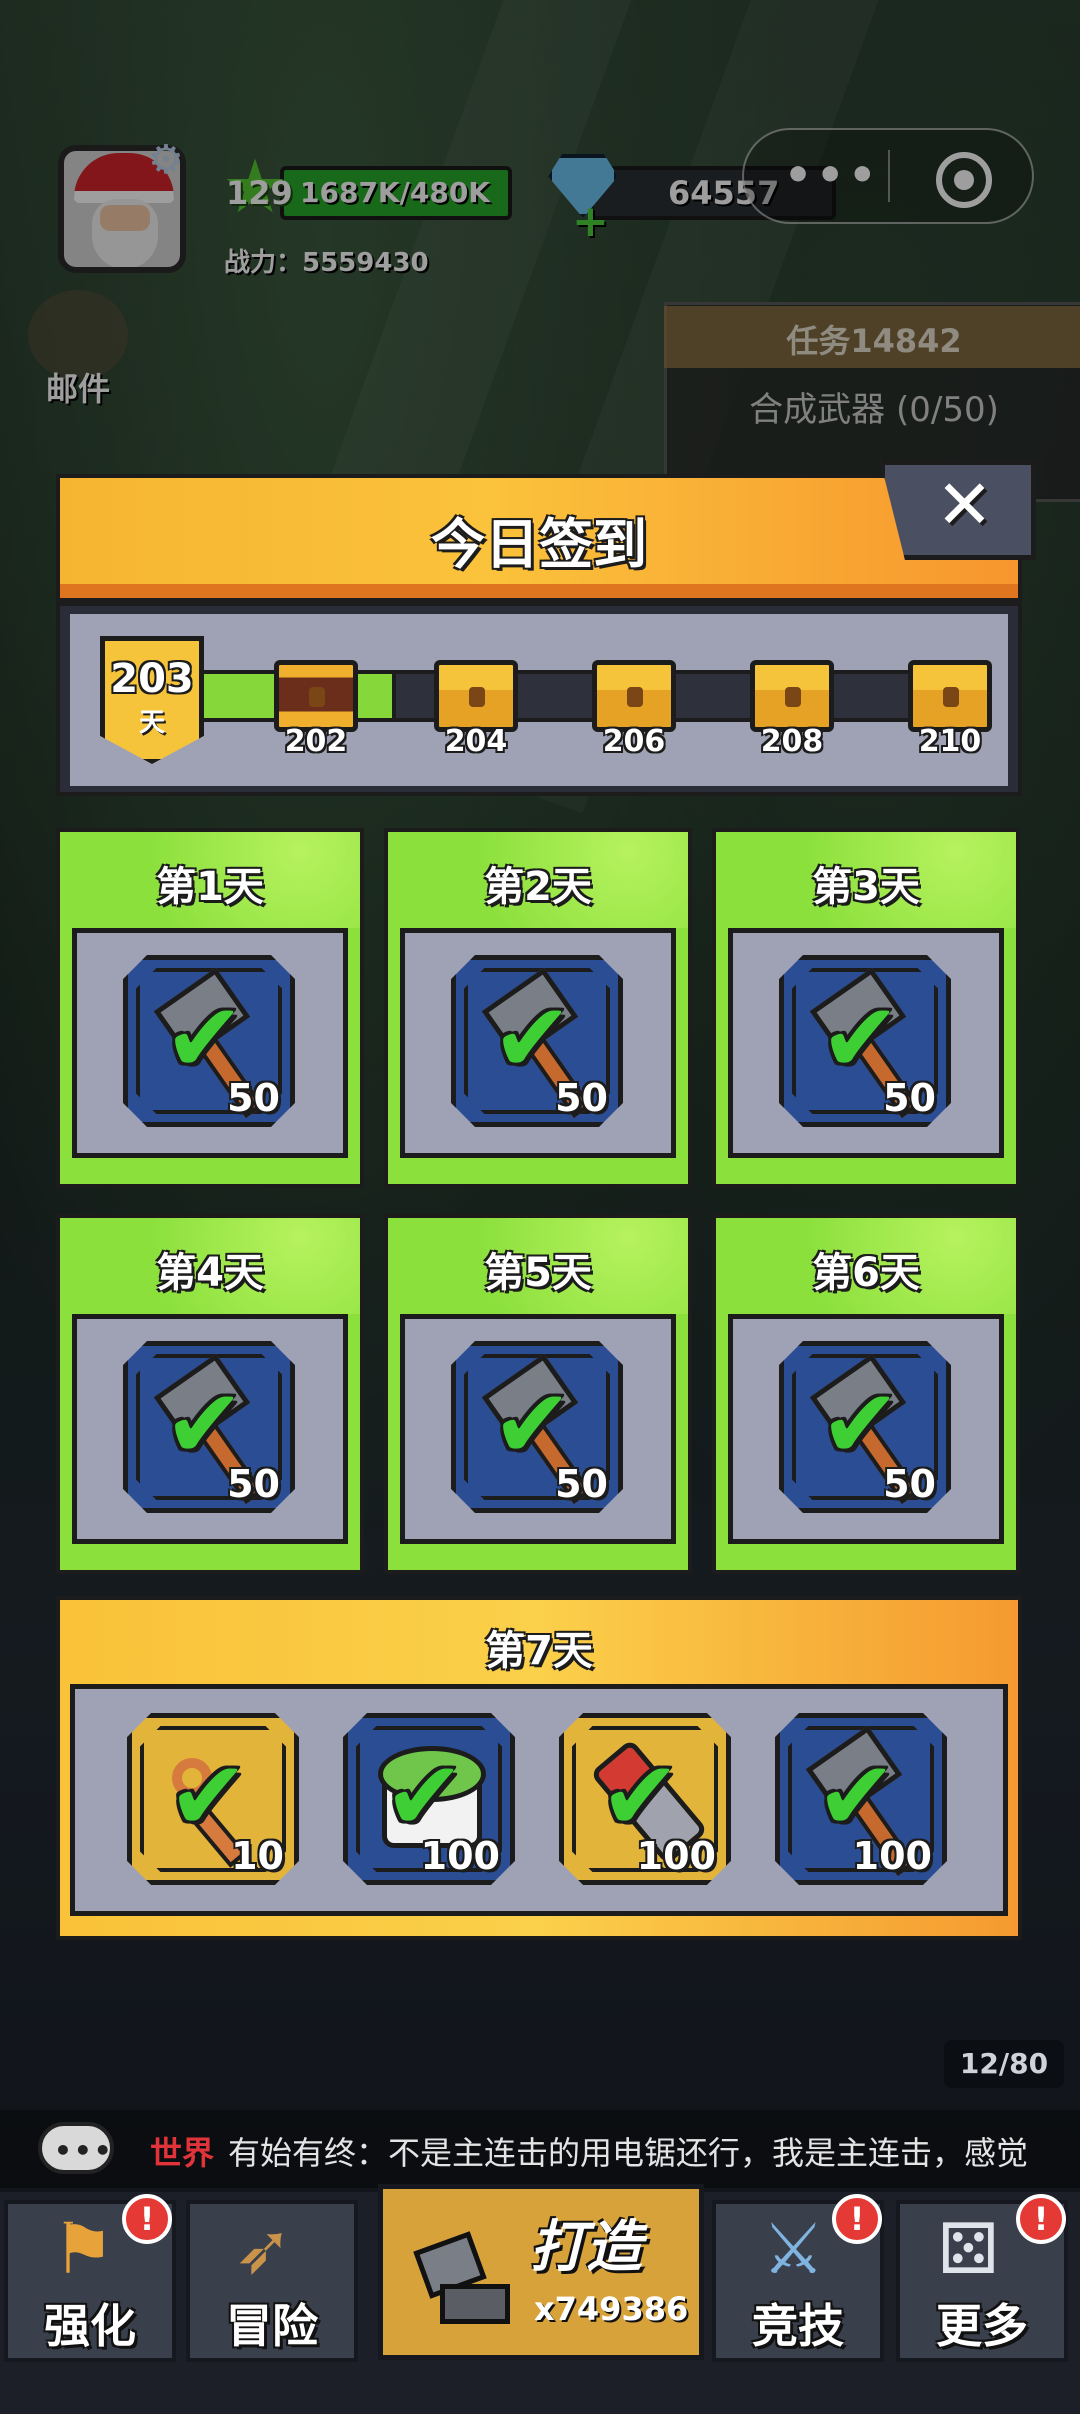 The width and height of the screenshot is (1080, 2414). What do you see at coordinates (611, 2309) in the screenshot?
I see `forge-count: x749386` at bounding box center [611, 2309].